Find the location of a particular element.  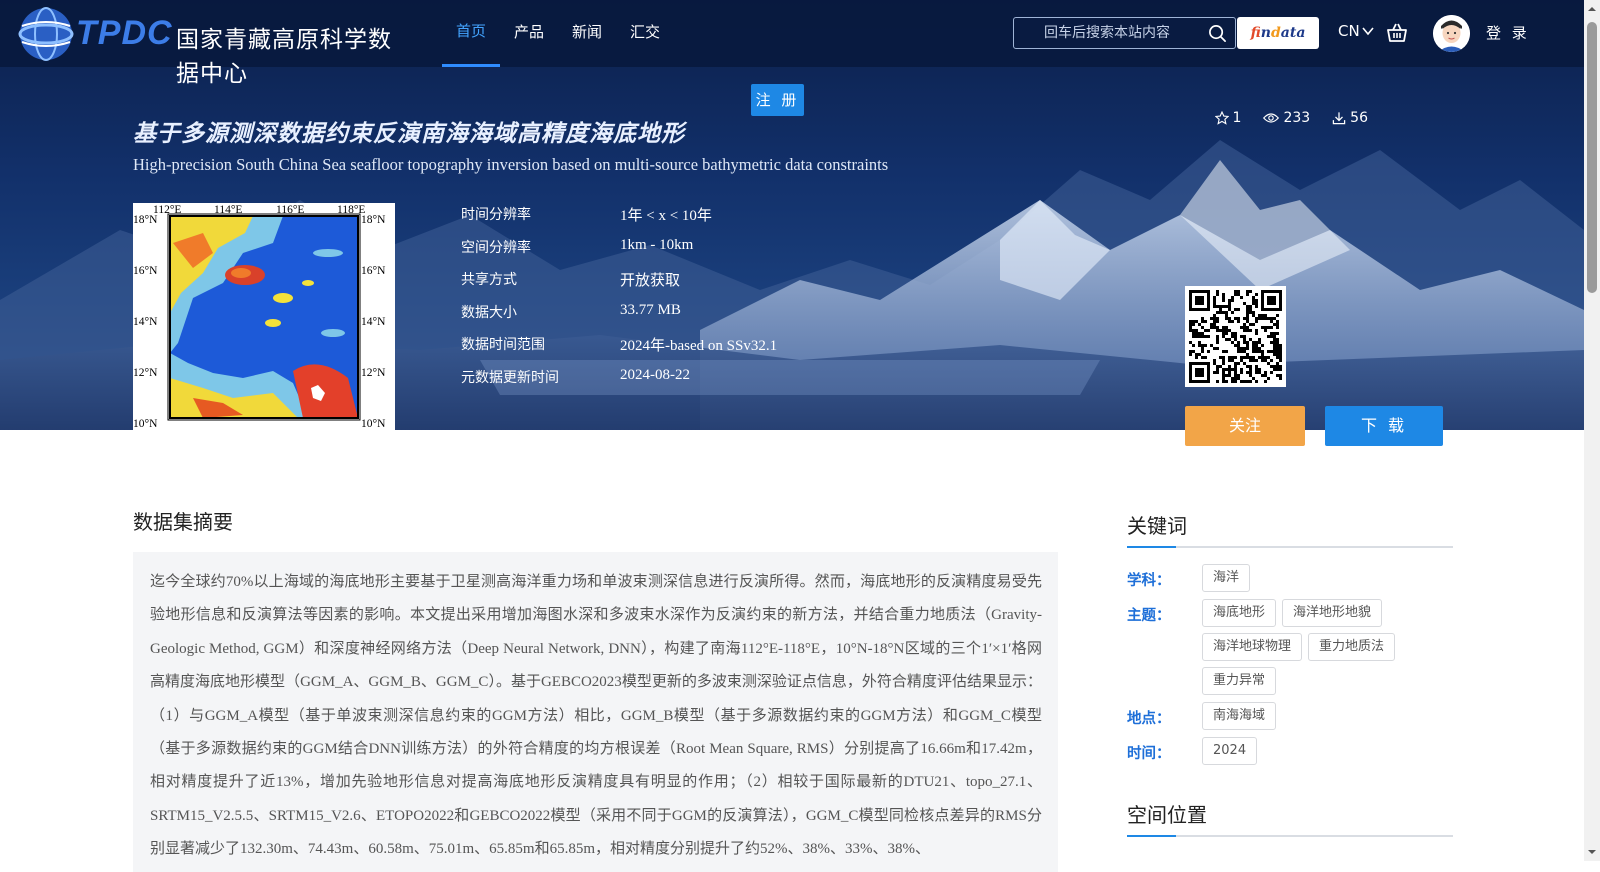

language-switcher: CN is located at coordinates (1356, 31).